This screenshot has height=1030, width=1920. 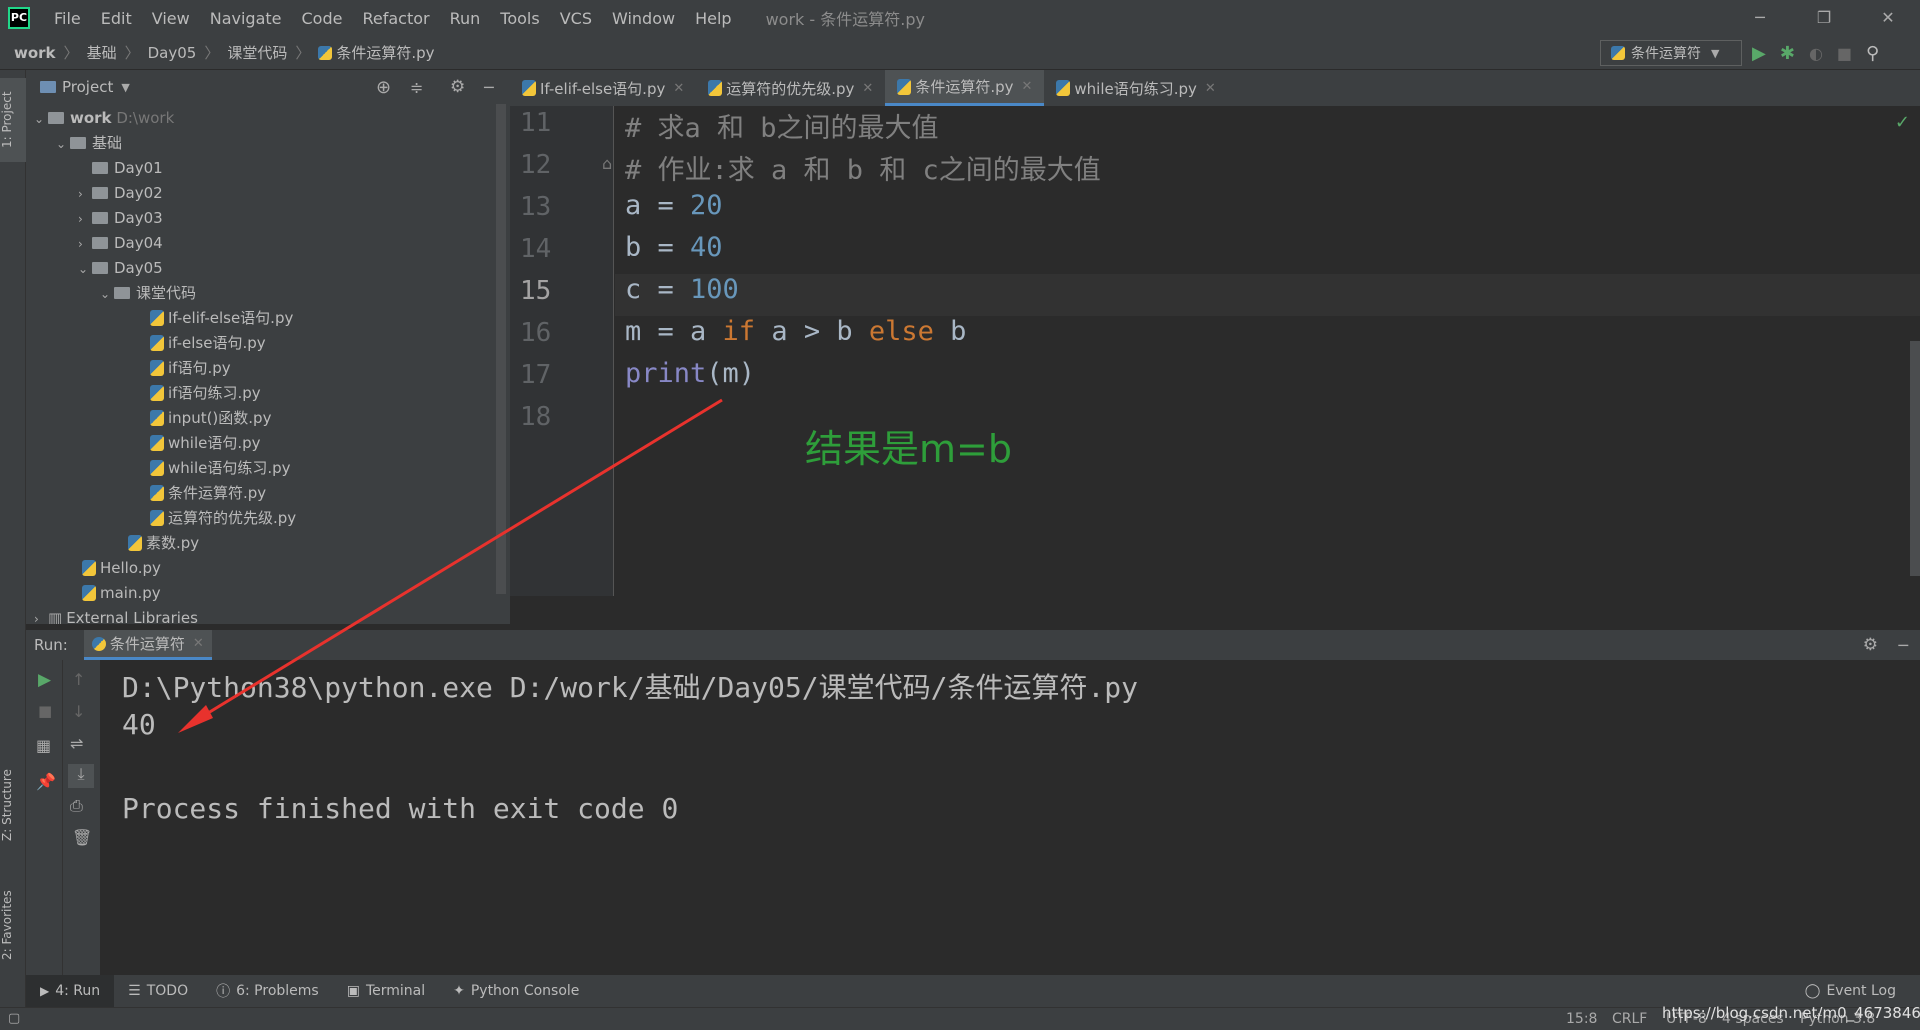 What do you see at coordinates (1824, 18) in the screenshot?
I see `restore-icon: ❐` at bounding box center [1824, 18].